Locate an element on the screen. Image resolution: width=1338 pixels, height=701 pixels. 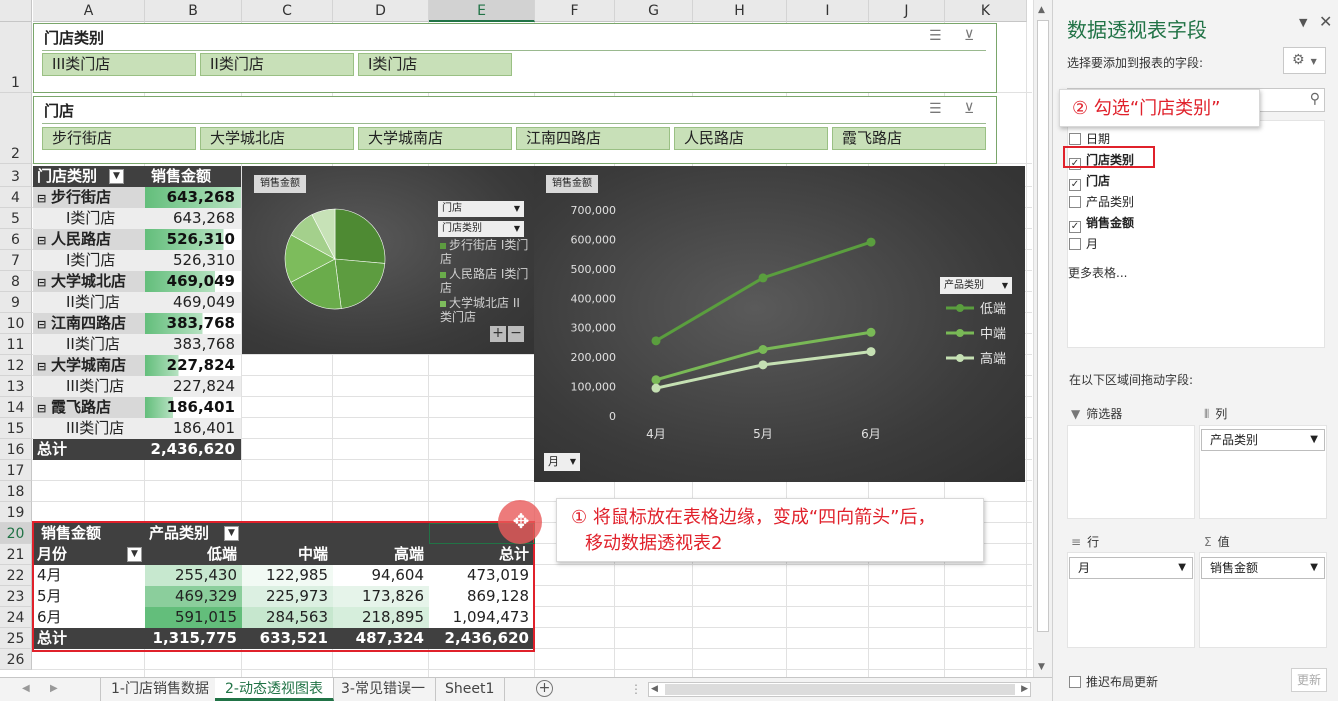
row-header-25: 25 is located at coordinates (16, 638).